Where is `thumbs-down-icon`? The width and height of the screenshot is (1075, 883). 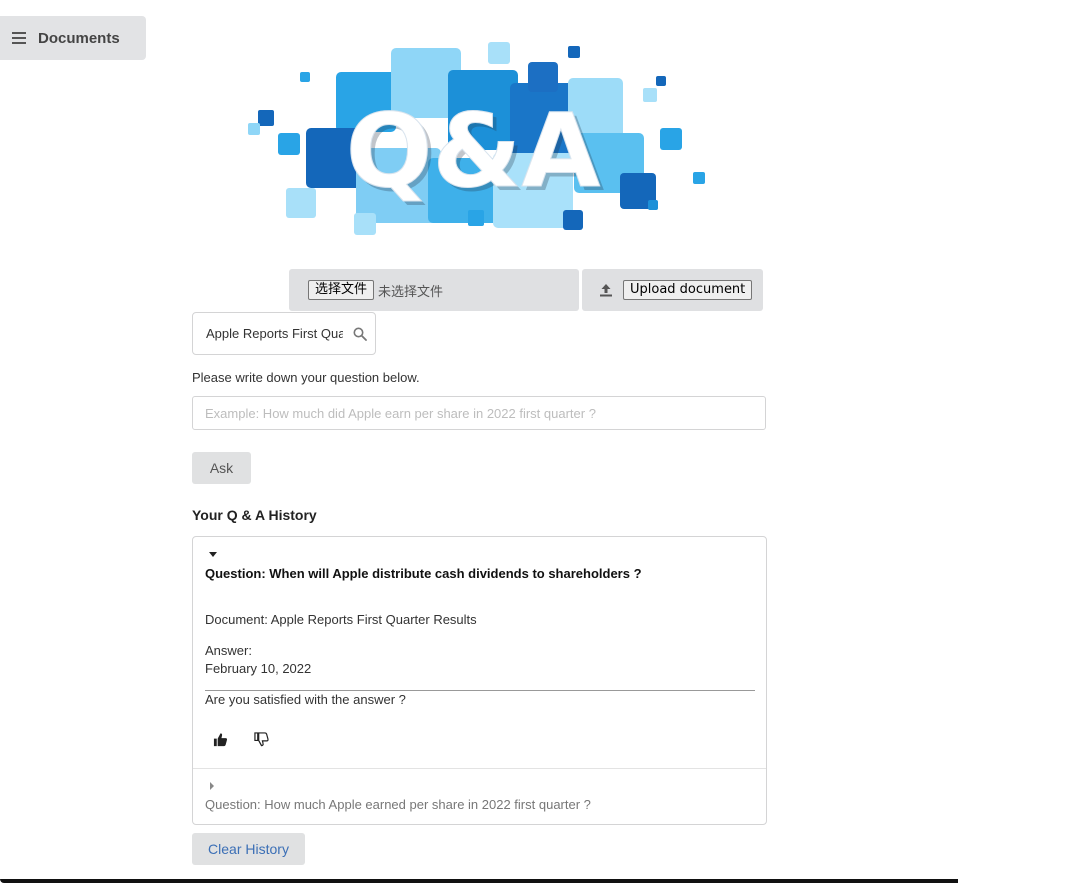
thumbs-down-icon is located at coordinates (261, 739).